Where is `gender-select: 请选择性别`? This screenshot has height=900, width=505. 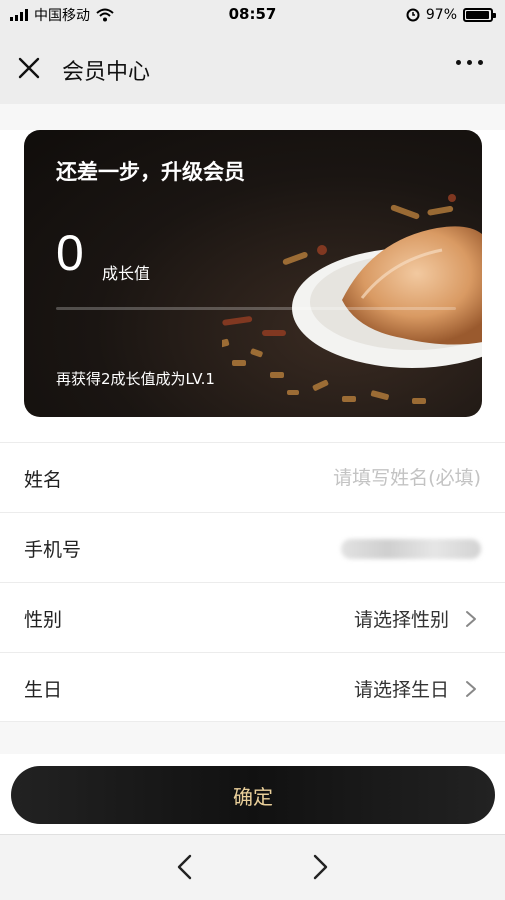
gender-select: 请选择性别 is located at coordinates (401, 618).